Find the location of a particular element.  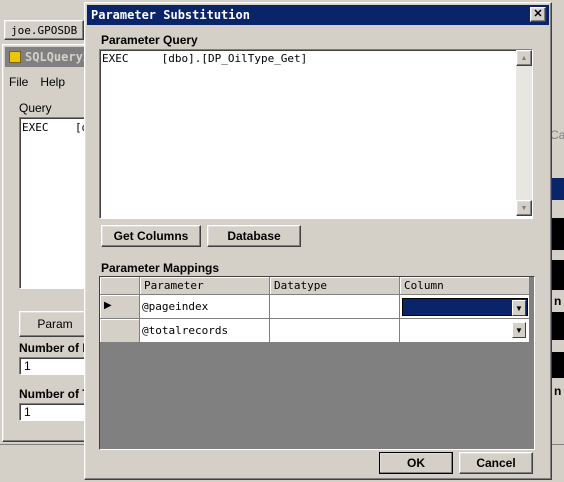

current-row-arrow-icon: ▶ is located at coordinates (108, 305).